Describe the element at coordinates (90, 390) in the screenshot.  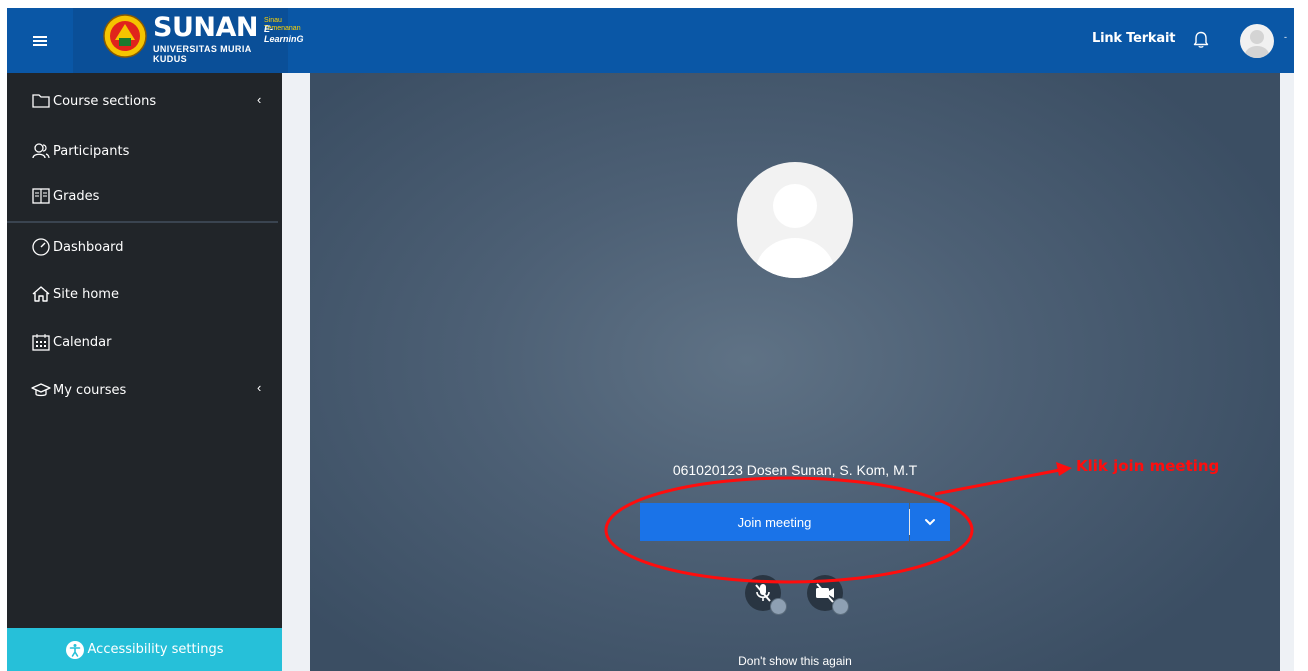
I see `sidebar-item-label: My courses` at that location.